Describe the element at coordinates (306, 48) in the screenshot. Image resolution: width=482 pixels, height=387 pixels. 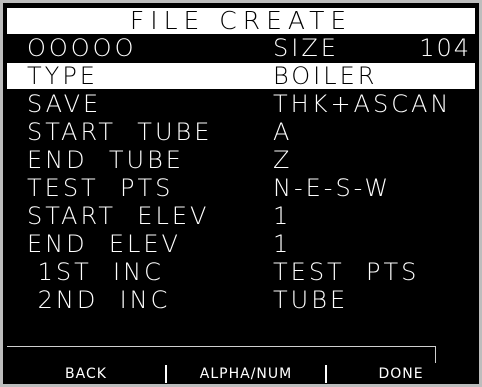
I see `size-label: SIZE` at that location.